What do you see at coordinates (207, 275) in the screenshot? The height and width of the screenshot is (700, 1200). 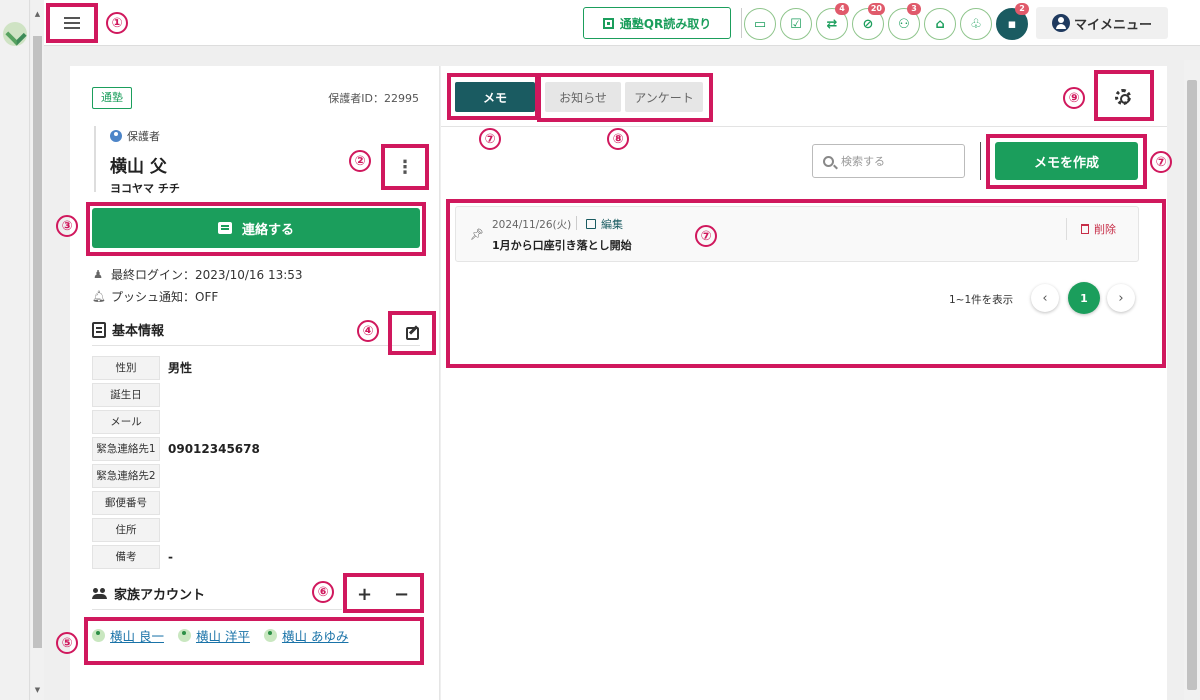 I see `last-login-text: 最終ログイン：2023/10/16 13:53` at bounding box center [207, 275].